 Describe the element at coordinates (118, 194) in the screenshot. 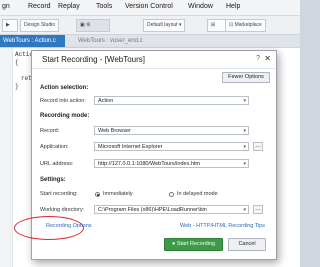

I see `immediately-label: Immediately` at that location.